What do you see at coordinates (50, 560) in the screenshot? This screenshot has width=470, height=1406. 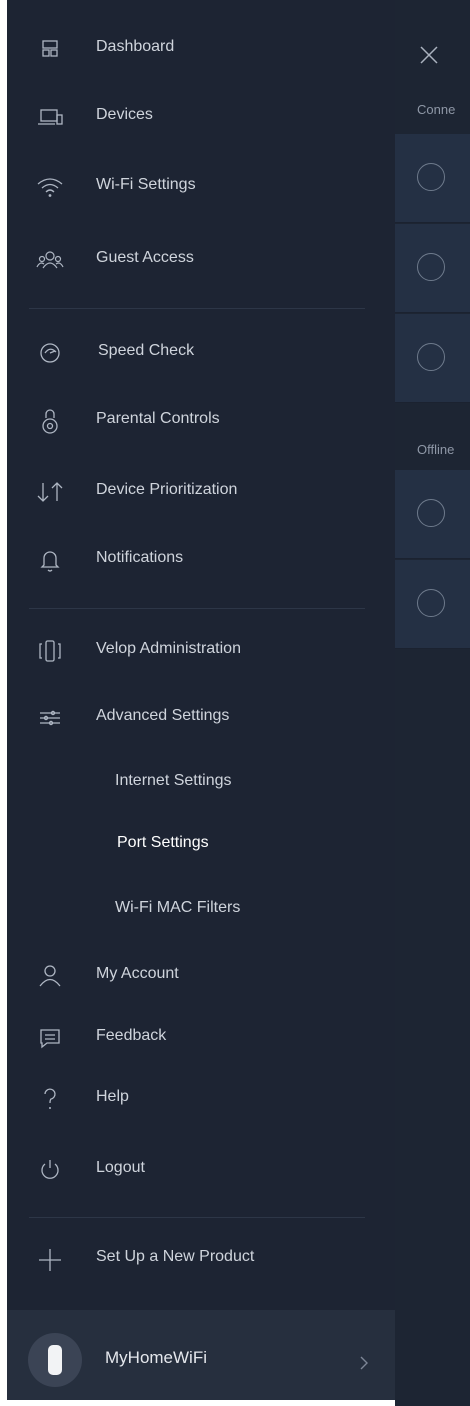 I see `bell-icon` at bounding box center [50, 560].